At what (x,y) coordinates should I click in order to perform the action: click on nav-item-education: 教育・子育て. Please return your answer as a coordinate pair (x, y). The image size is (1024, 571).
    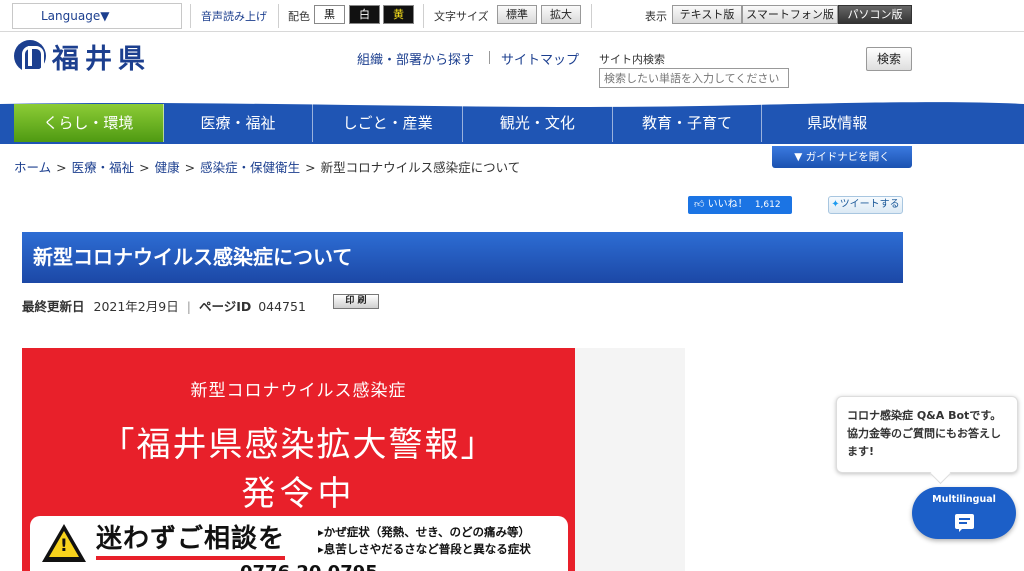
    Looking at the image, I should click on (688, 123).